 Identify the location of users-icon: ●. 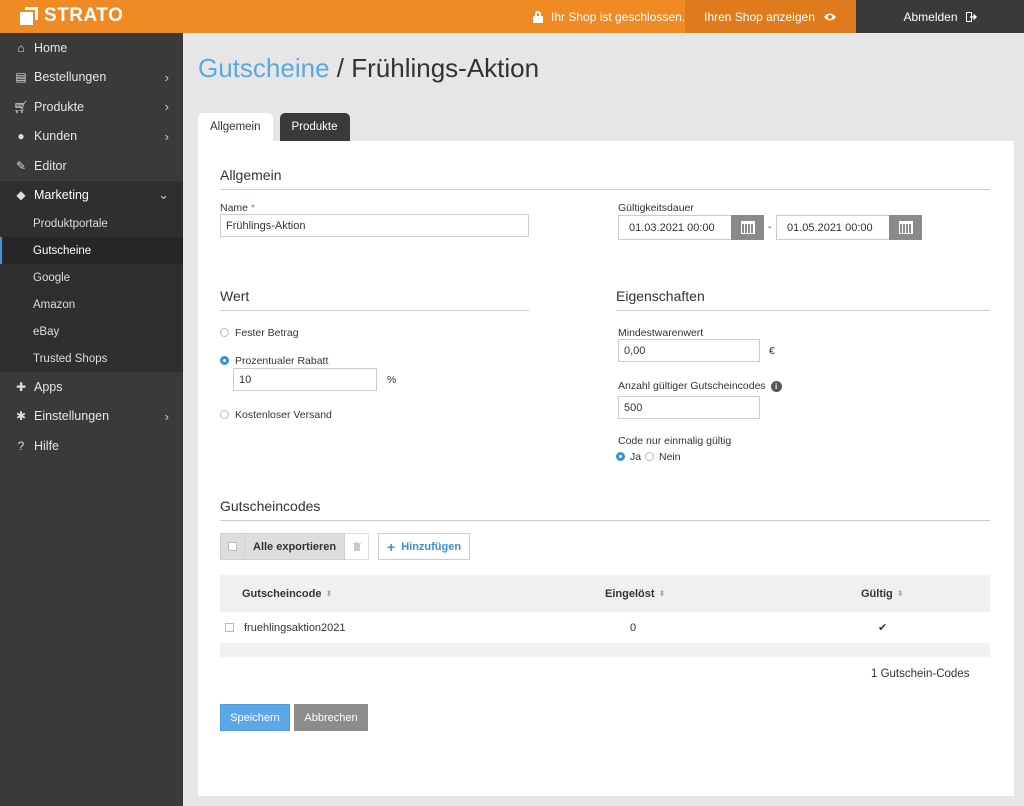
(21, 136).